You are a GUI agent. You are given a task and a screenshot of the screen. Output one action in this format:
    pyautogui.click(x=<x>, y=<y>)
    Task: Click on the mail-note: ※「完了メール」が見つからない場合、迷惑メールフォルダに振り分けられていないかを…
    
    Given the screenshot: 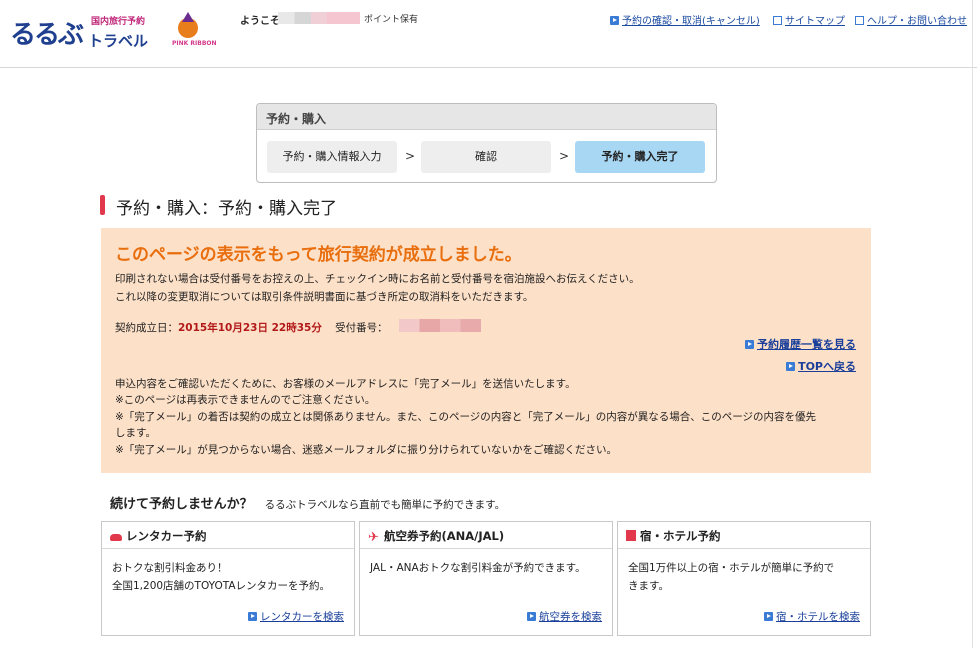 What is the action you would take?
    pyautogui.click(x=366, y=450)
    